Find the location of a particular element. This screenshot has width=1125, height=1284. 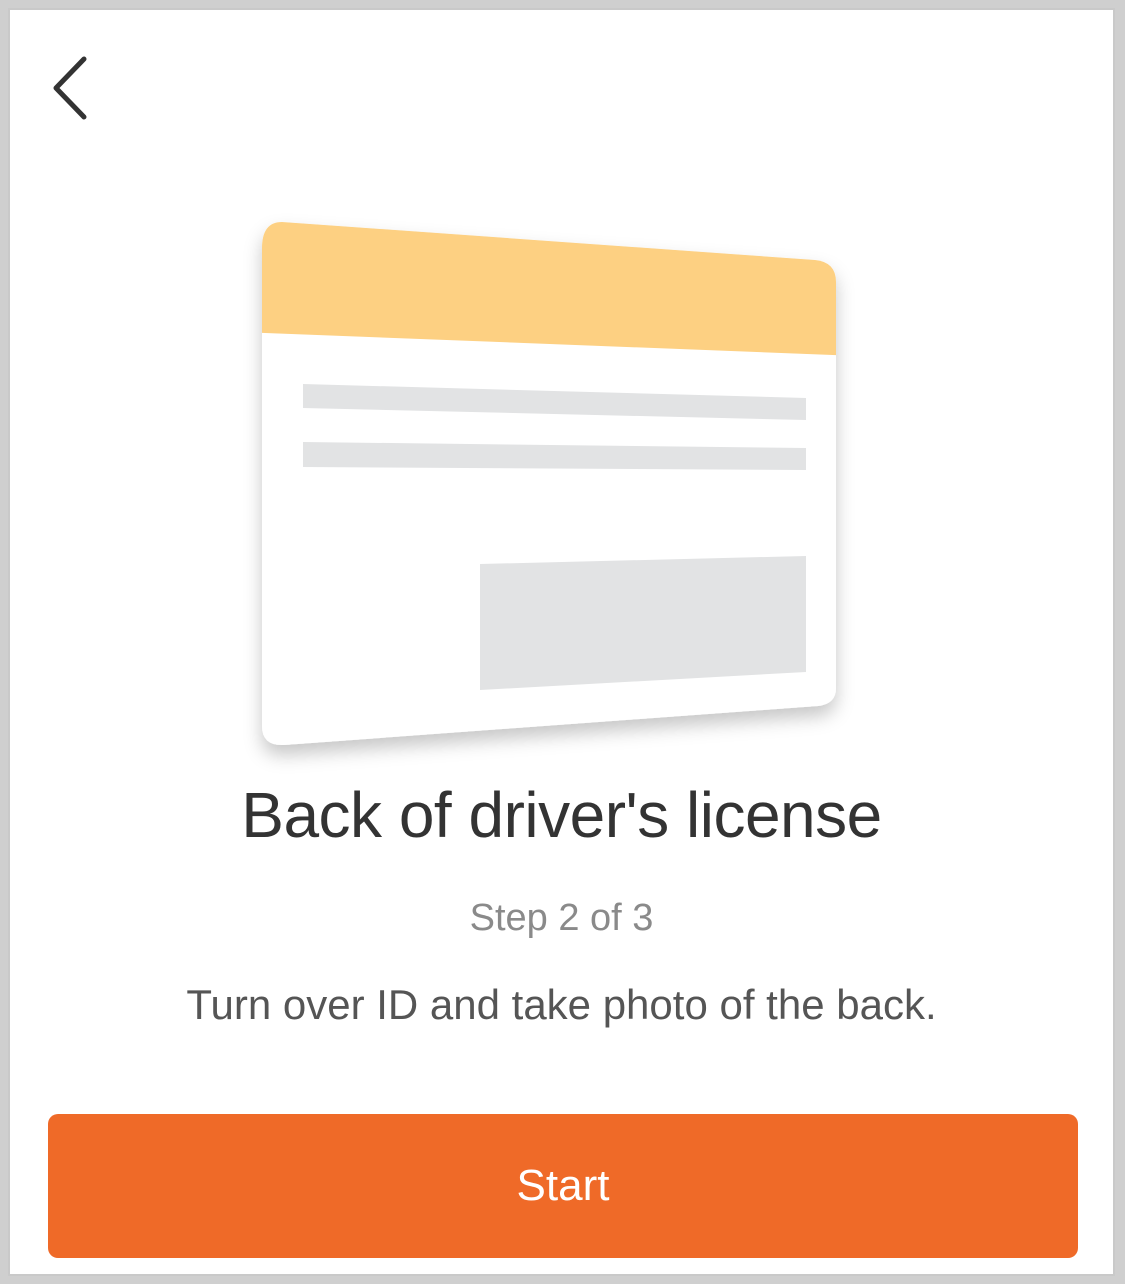

instruction-text: Turn over ID and take photo of the back. is located at coordinates (561, 1004).